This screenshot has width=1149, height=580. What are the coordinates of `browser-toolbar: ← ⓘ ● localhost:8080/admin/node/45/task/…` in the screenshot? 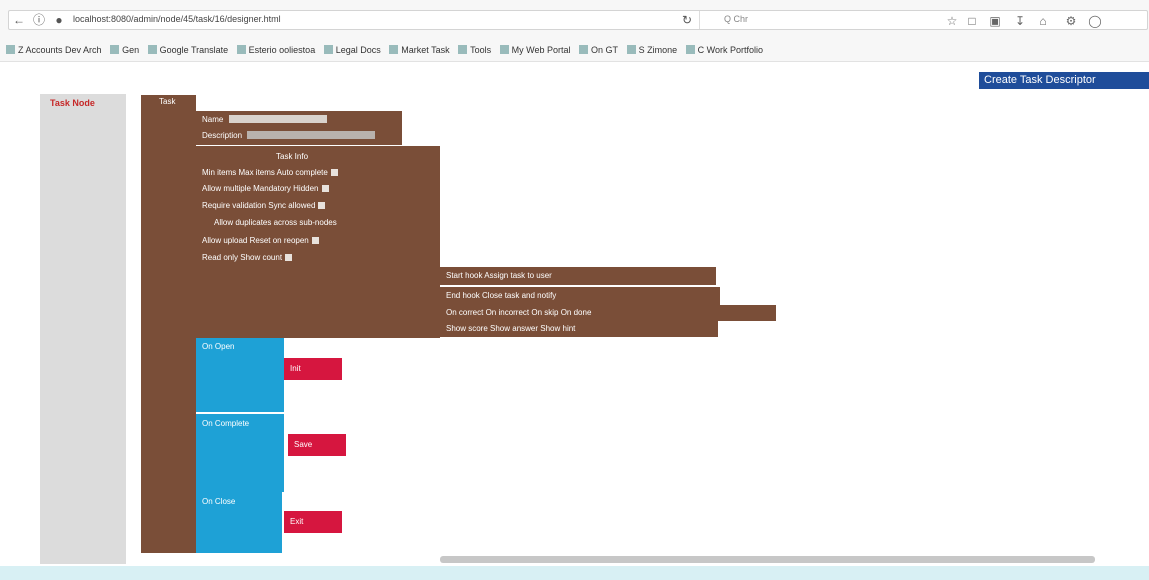 It's located at (574, 19).